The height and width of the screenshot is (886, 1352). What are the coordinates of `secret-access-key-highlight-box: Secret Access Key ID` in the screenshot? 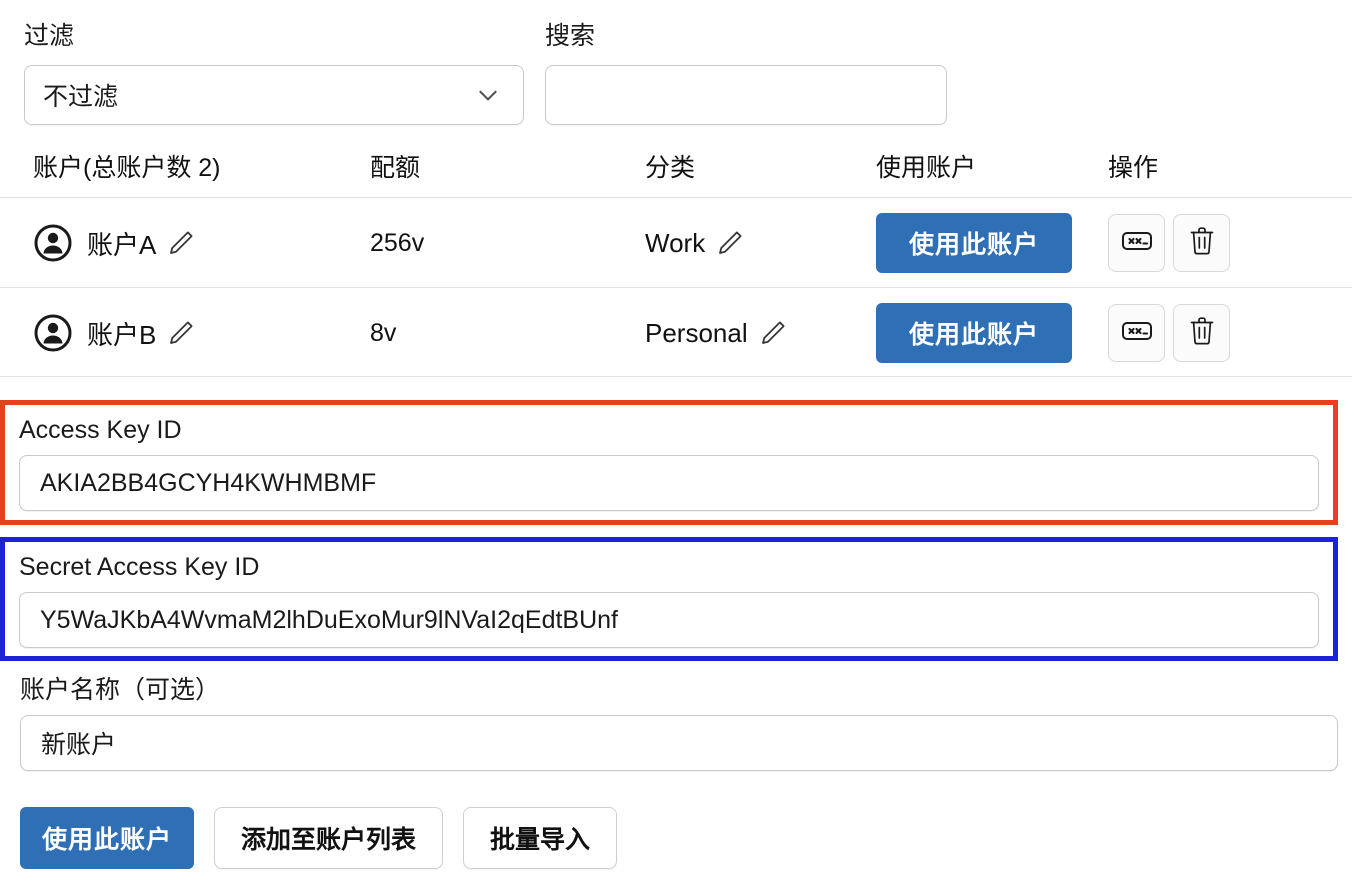 It's located at (669, 599).